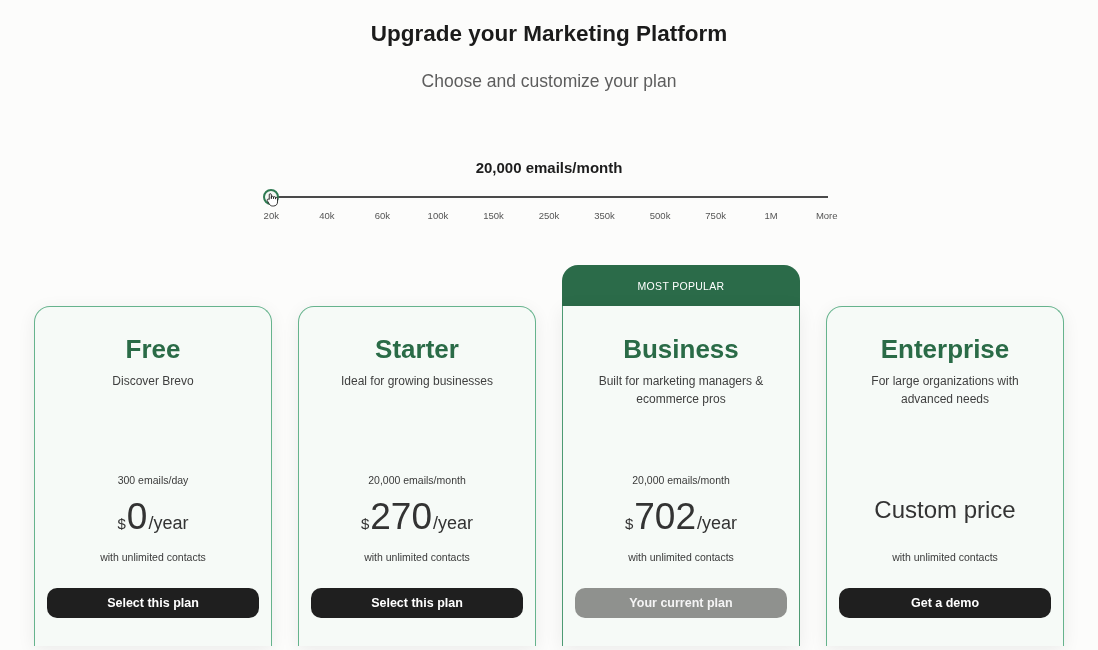 Image resolution: width=1098 pixels, height=650 pixels. I want to click on tick-label: 20k, so click(271, 216).